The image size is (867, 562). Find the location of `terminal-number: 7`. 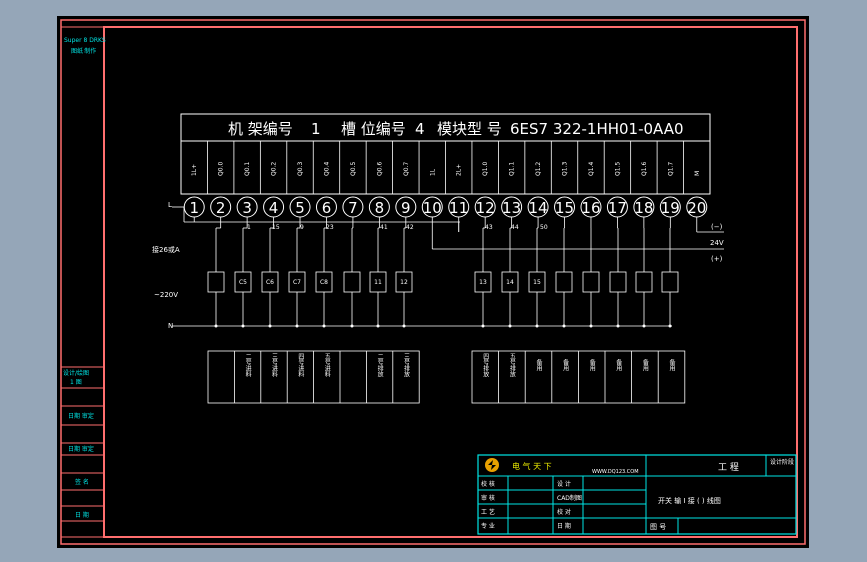

terminal-number: 7 is located at coordinates (353, 208).